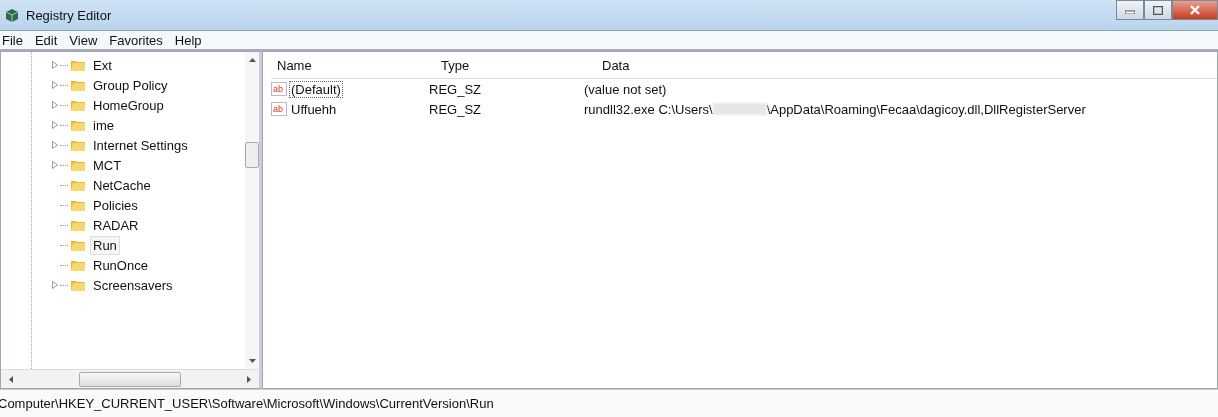  Describe the element at coordinates (128, 105) in the screenshot. I see `tree-item: HomeGroup` at that location.